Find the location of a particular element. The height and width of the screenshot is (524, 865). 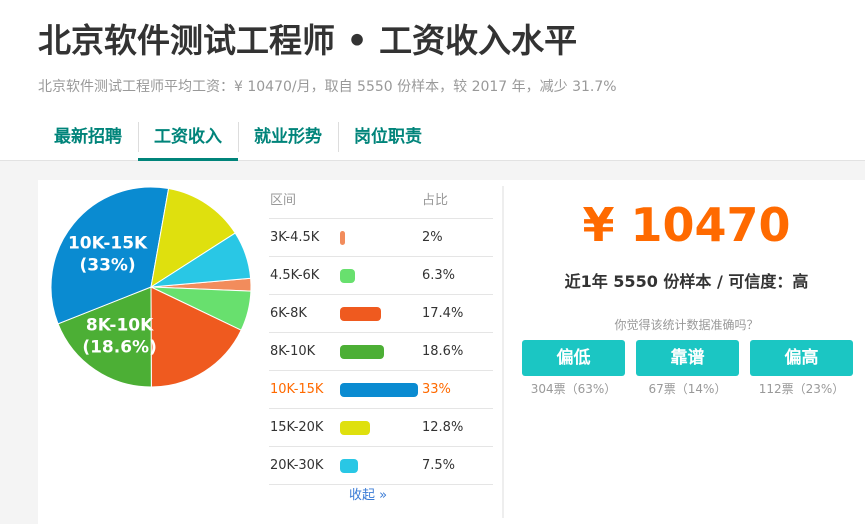

salary-pie-chart: 10K-15K(33%) 8K-10K(18.6%) is located at coordinates (151, 287).